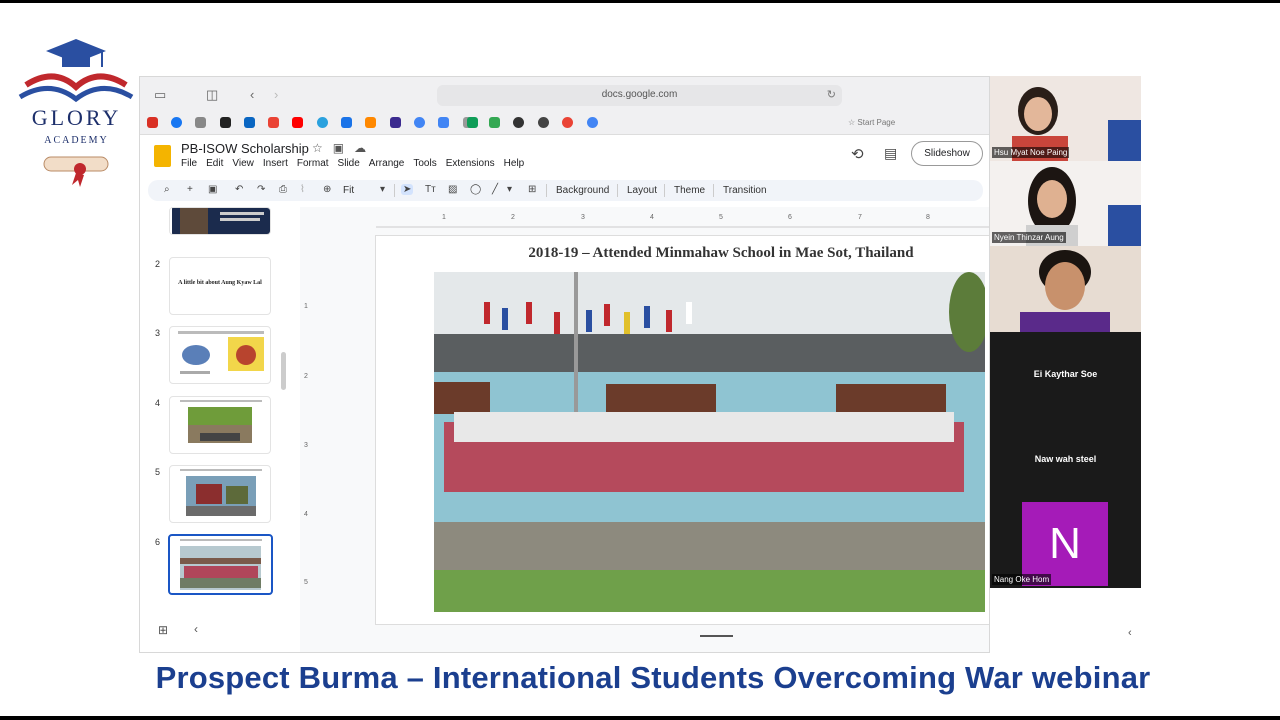 The height and width of the screenshot is (720, 1280). What do you see at coordinates (1065, 118) in the screenshot?
I see `participant-video-tile: Hsu Myat Noe Paing` at bounding box center [1065, 118].